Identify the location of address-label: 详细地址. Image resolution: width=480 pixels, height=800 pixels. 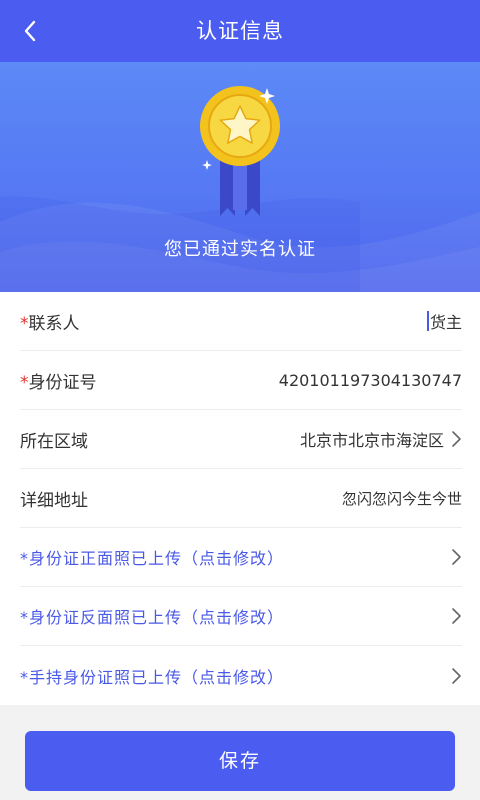
(54, 500).